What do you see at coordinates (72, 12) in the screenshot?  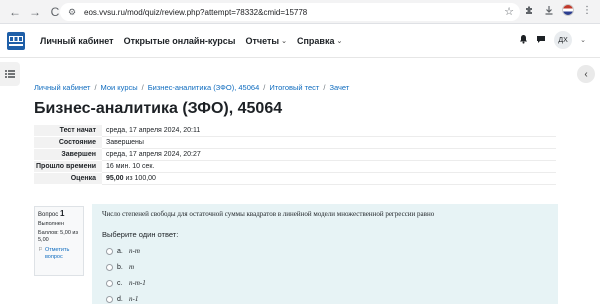 I see `site-info-icon: ⚙` at bounding box center [72, 12].